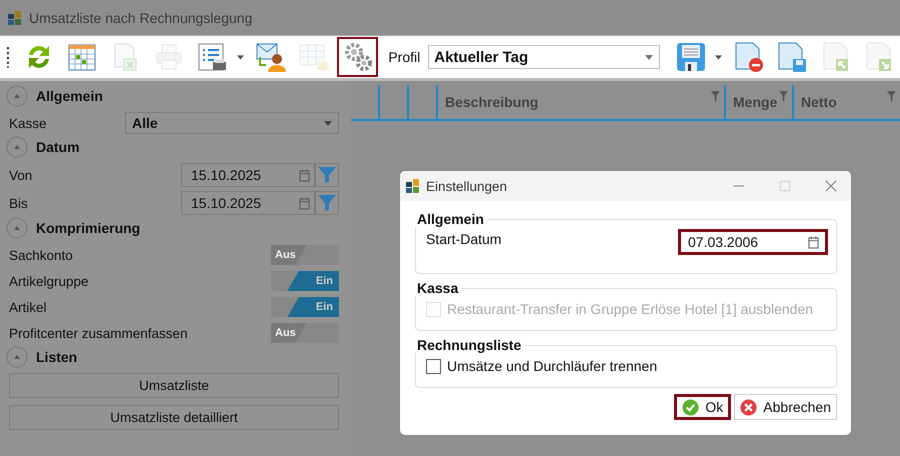 The height and width of the screenshot is (456, 900). What do you see at coordinates (174, 417) in the screenshot?
I see `list-button: Umsatzliste detailliert` at bounding box center [174, 417].